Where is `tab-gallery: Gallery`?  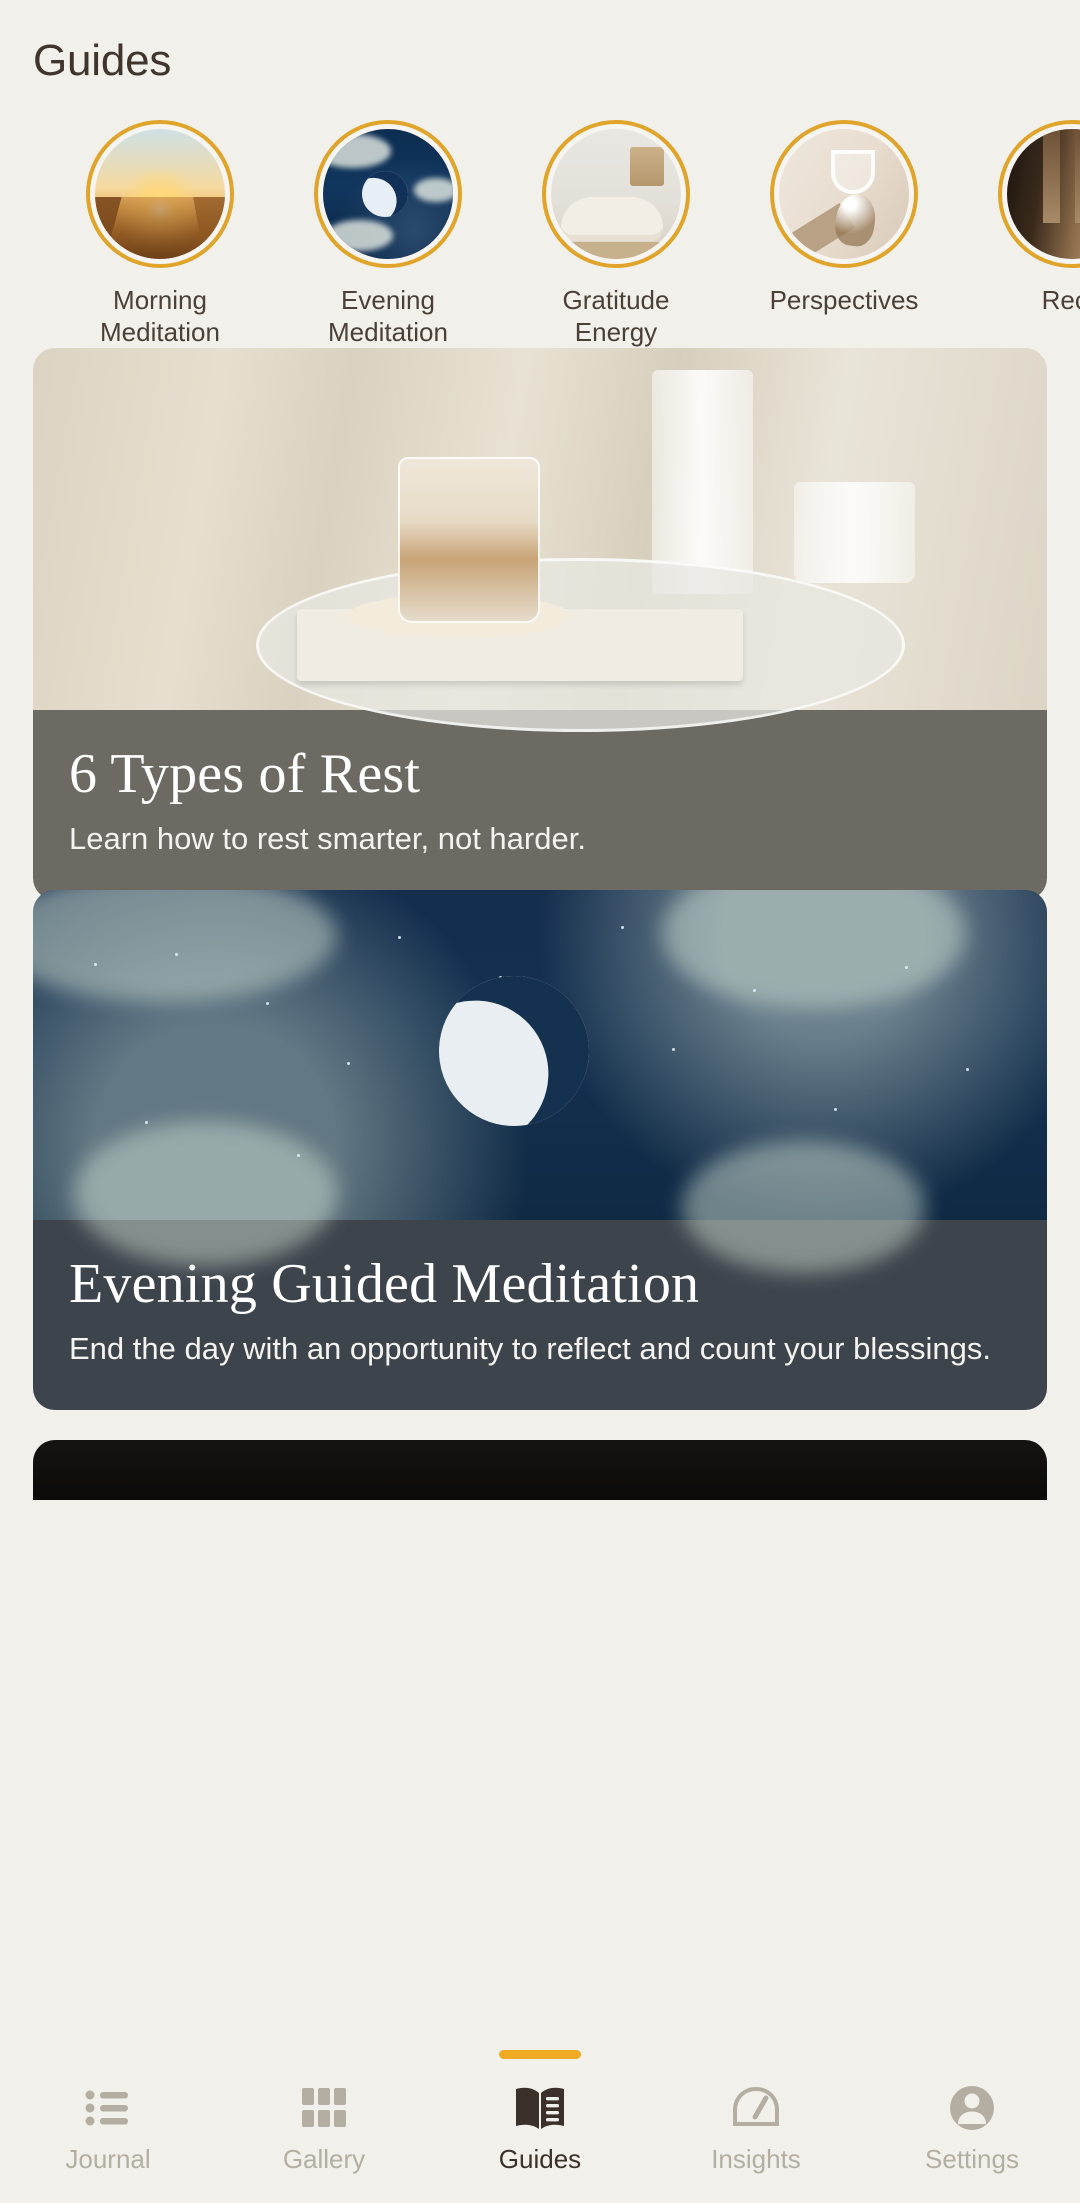
tab-gallery: Gallery is located at coordinates (324, 2131).